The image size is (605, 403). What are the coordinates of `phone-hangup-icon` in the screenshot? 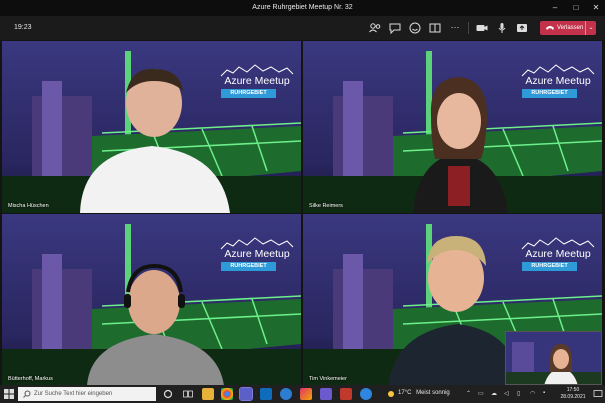 It's located at (550, 28).